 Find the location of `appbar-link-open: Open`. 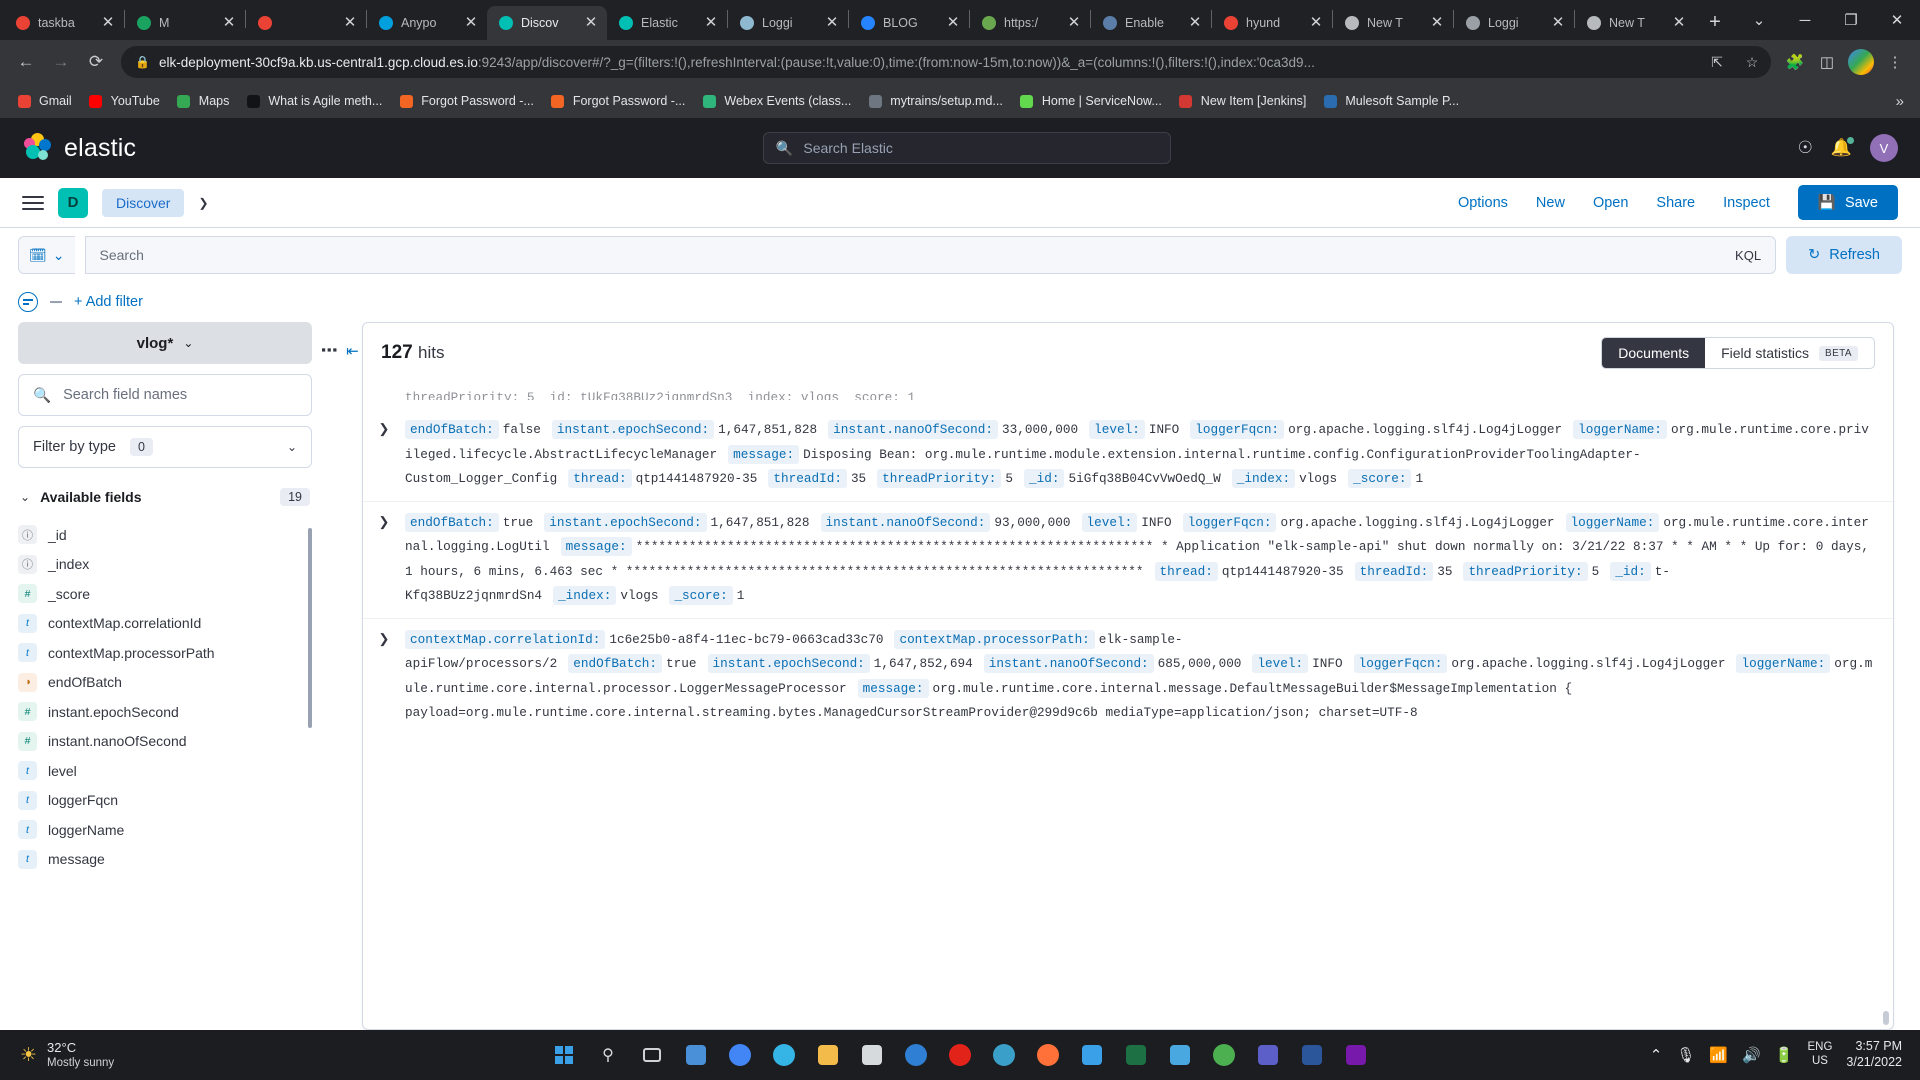

appbar-link-open: Open is located at coordinates (1610, 203).